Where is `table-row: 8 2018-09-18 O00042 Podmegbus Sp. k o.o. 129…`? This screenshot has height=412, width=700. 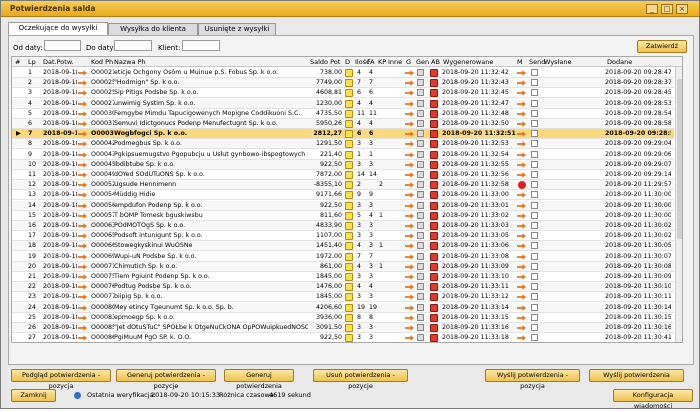
table-row: 8 2018-09-18 O00042 Podmegbus Sp. k o.o. 129… is located at coordinates (343, 144).